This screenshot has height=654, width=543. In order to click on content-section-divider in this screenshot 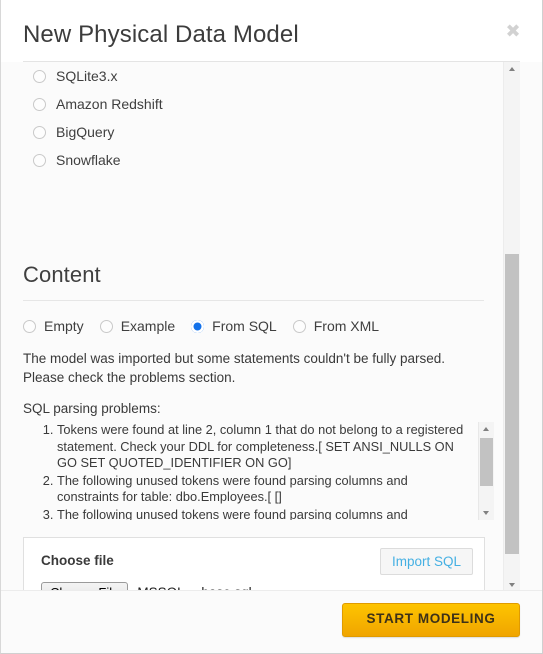, I will do `click(253, 300)`.